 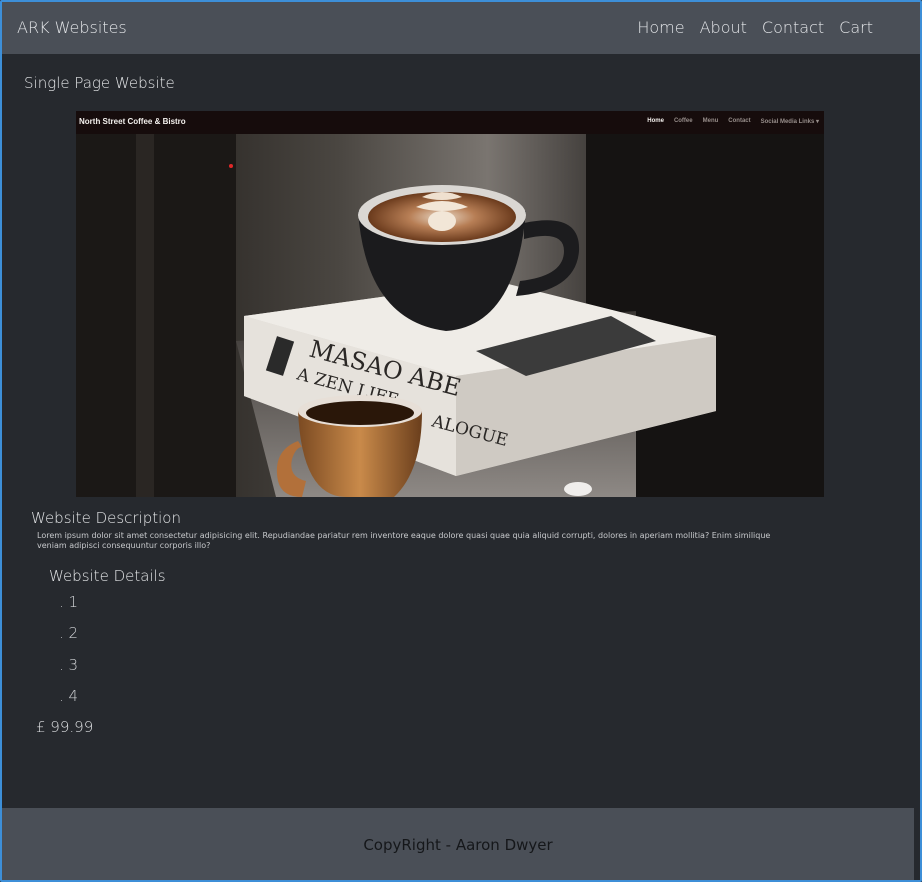 I want to click on nav-links: Home About Contact Cart, so click(x=755, y=27).